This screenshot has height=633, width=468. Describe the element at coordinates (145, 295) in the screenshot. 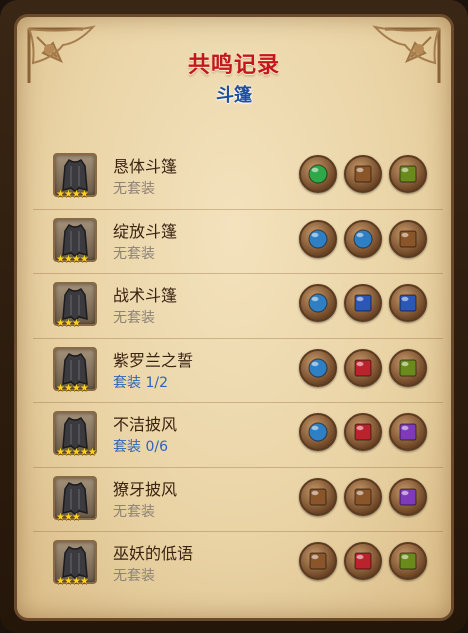

I see `item-name: 战术斗篷` at that location.